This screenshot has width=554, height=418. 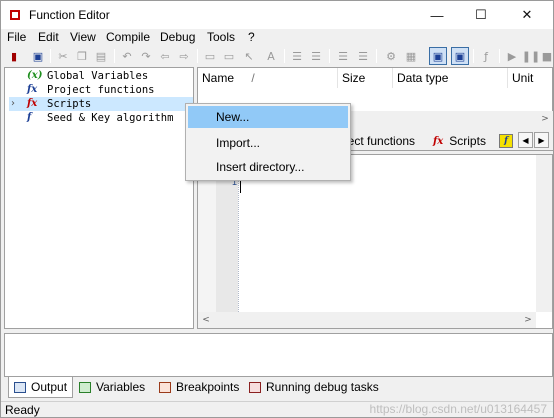 I want to click on build-icon: ▦, so click(x=411, y=56).